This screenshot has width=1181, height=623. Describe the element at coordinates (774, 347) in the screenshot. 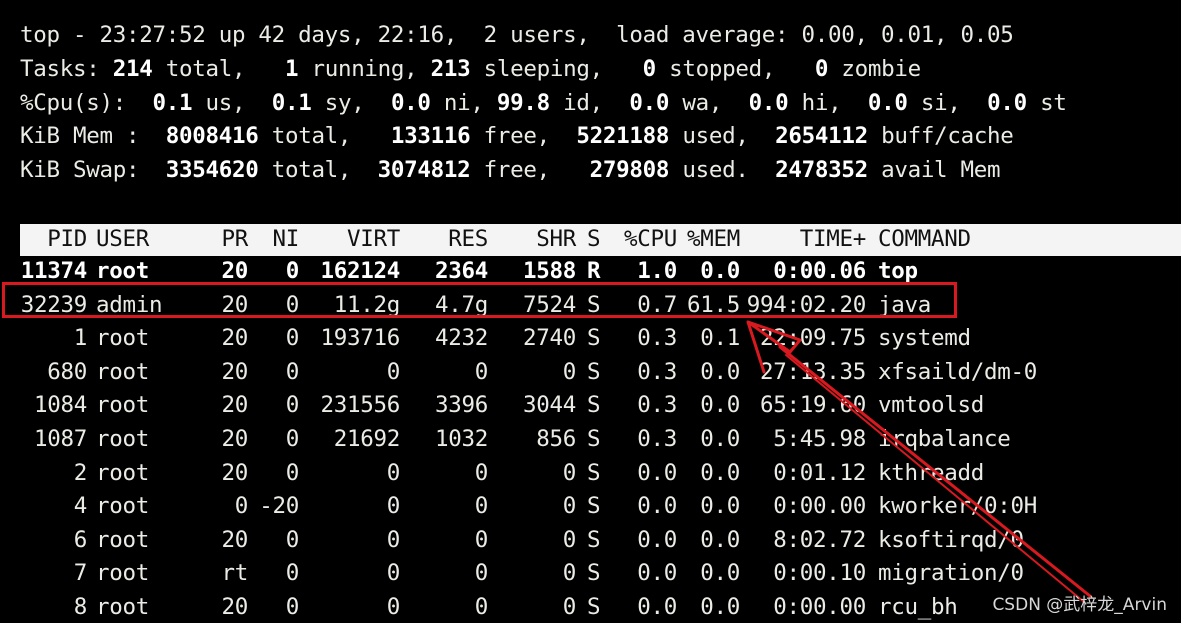

I see `arrow-head` at that location.